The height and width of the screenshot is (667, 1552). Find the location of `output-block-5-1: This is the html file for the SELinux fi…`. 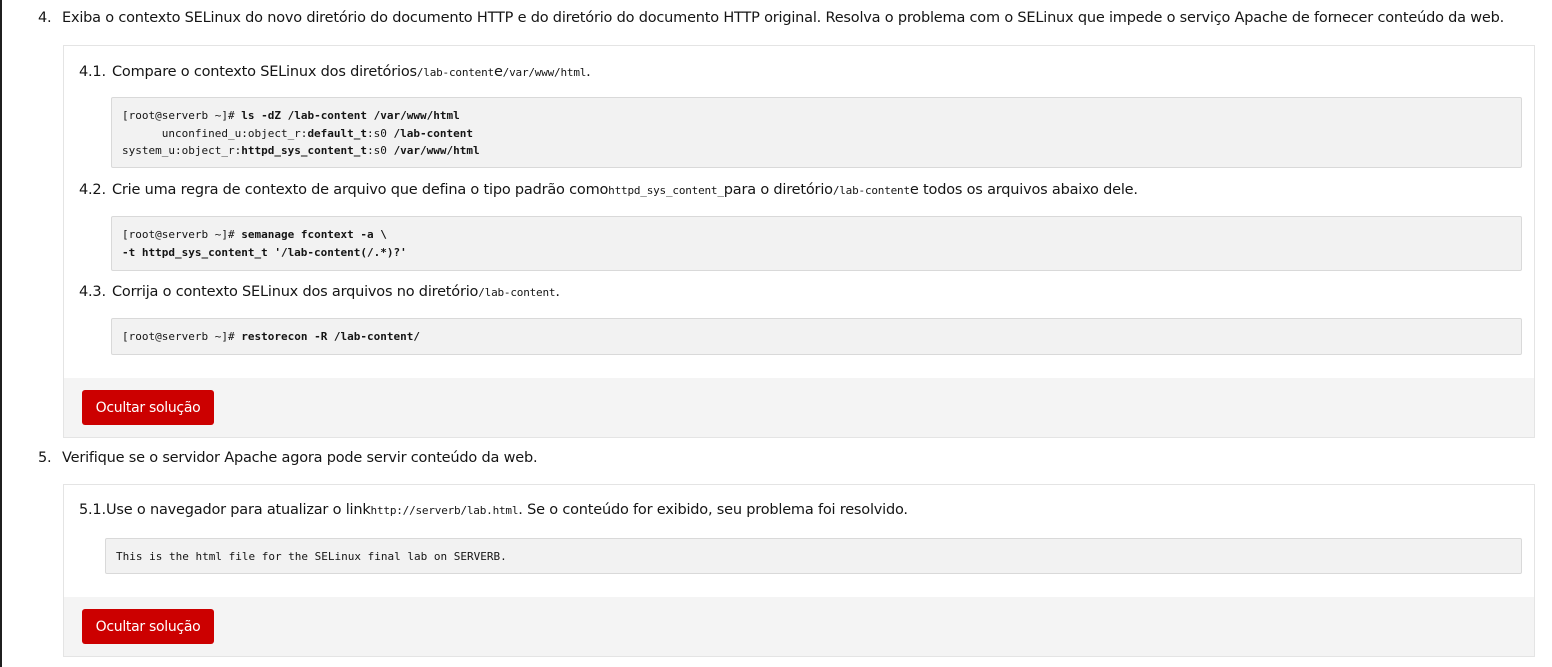

output-block-5-1: This is the html file for the SELinux fi… is located at coordinates (813, 556).